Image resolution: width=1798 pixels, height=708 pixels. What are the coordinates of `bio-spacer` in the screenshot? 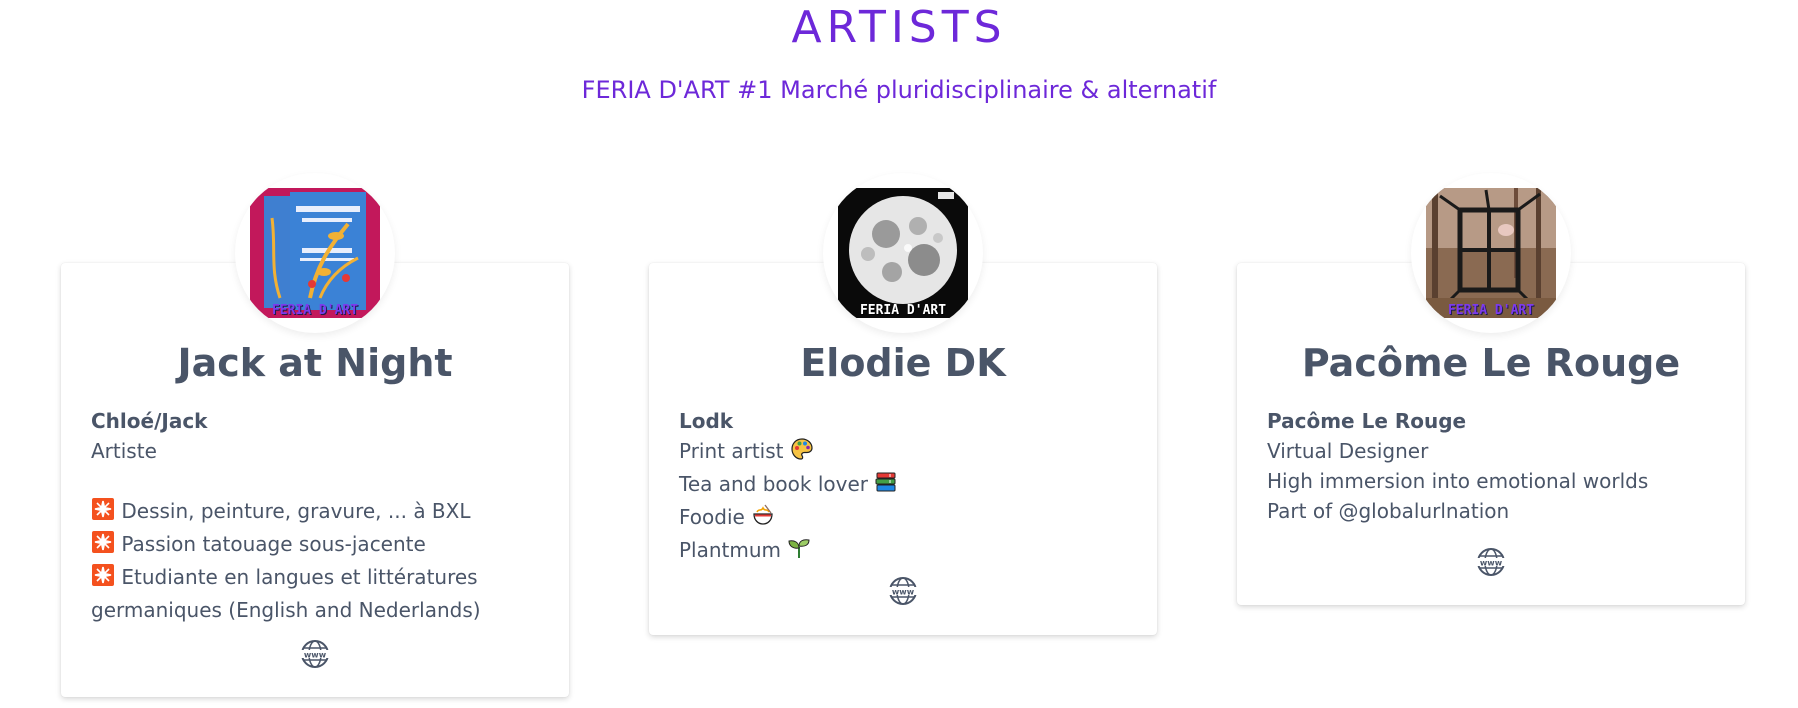 It's located at (315, 481).